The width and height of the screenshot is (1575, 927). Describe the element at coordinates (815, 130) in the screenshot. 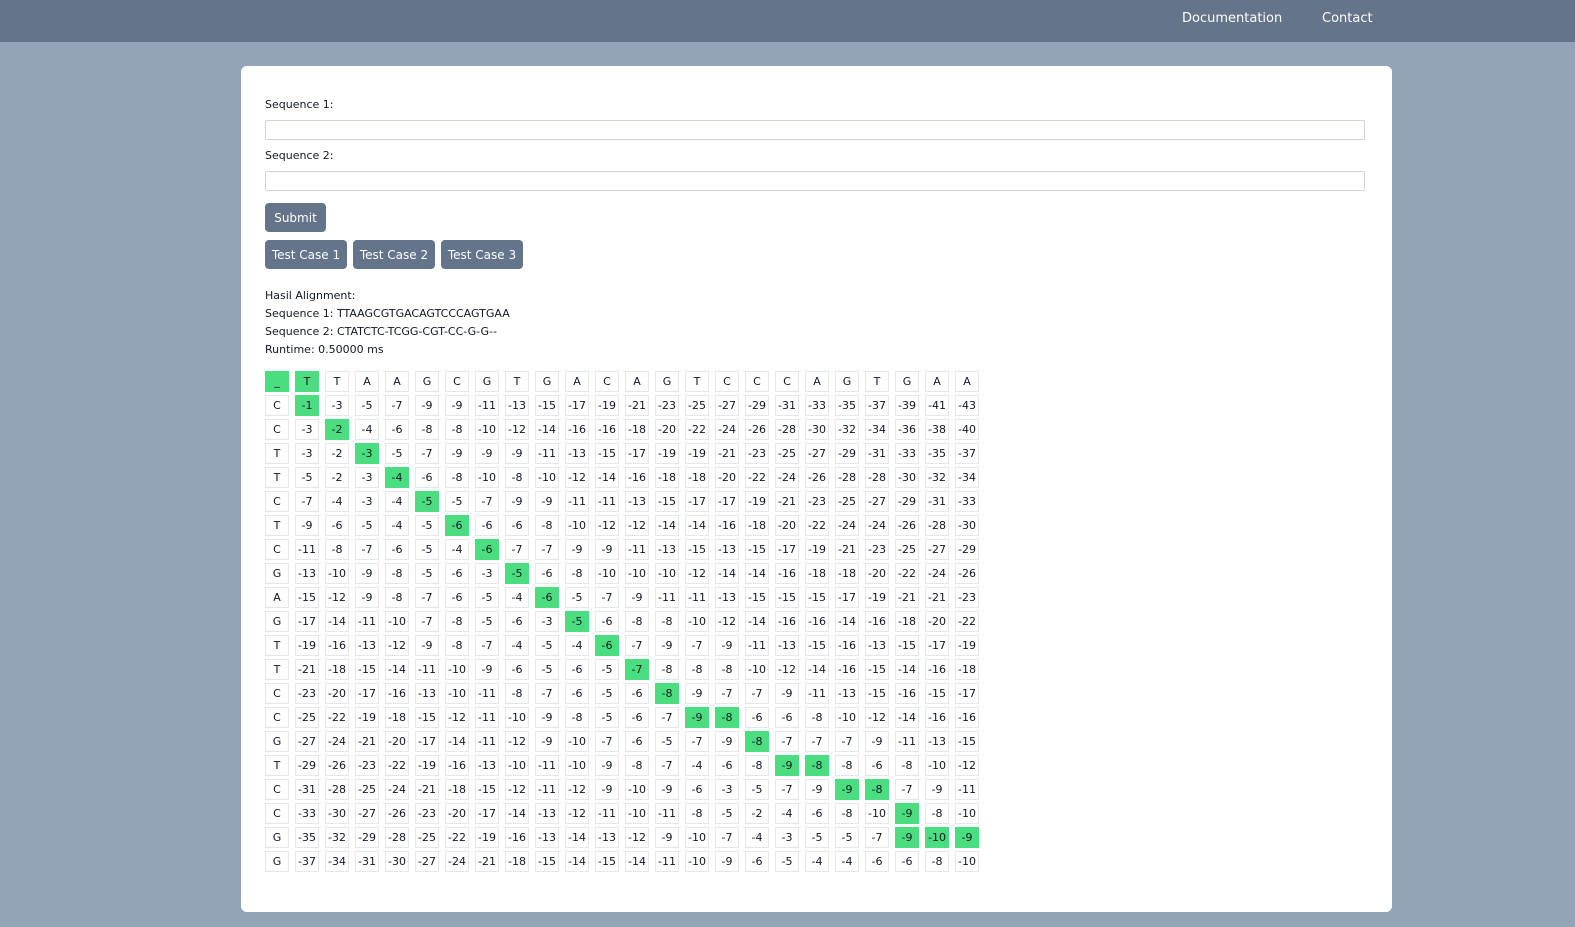

I see `sequence-1-input` at that location.